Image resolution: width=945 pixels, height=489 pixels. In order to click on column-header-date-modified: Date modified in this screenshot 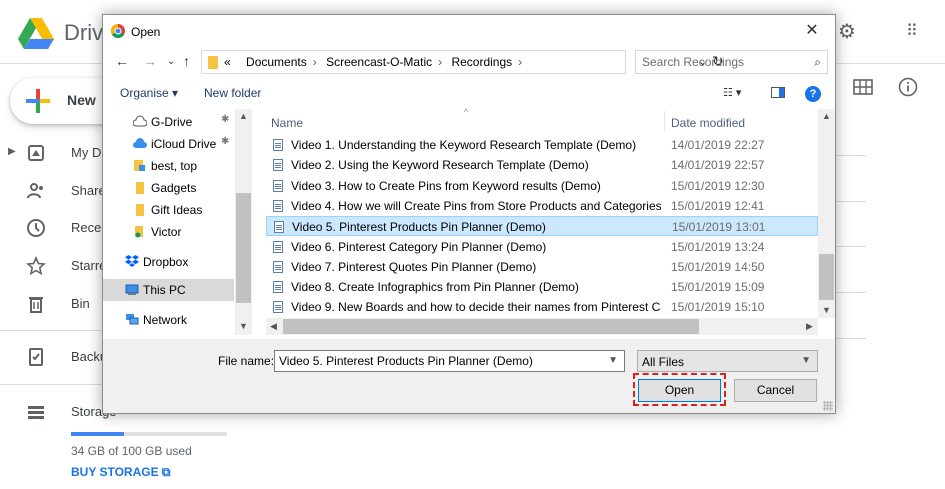, I will do `click(708, 123)`.